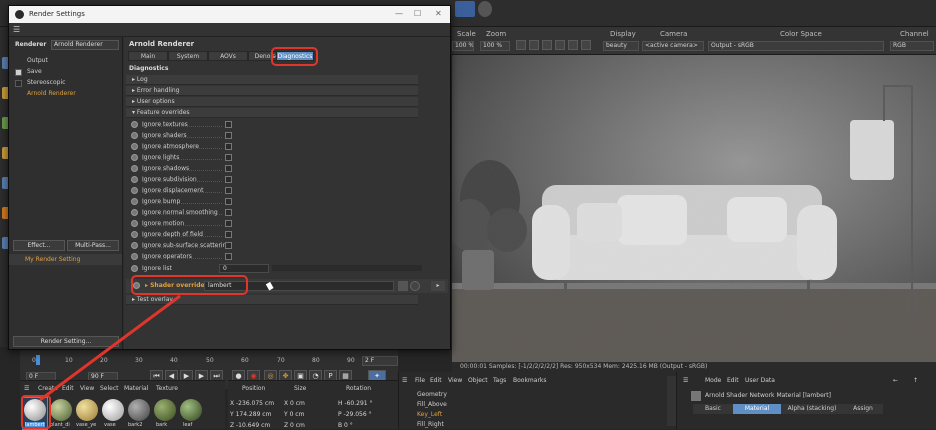 Image resolution: width=936 pixels, height=430 pixels. What do you see at coordinates (438, 13) in the screenshot?
I see `close-icon: ✕` at bounding box center [438, 13].